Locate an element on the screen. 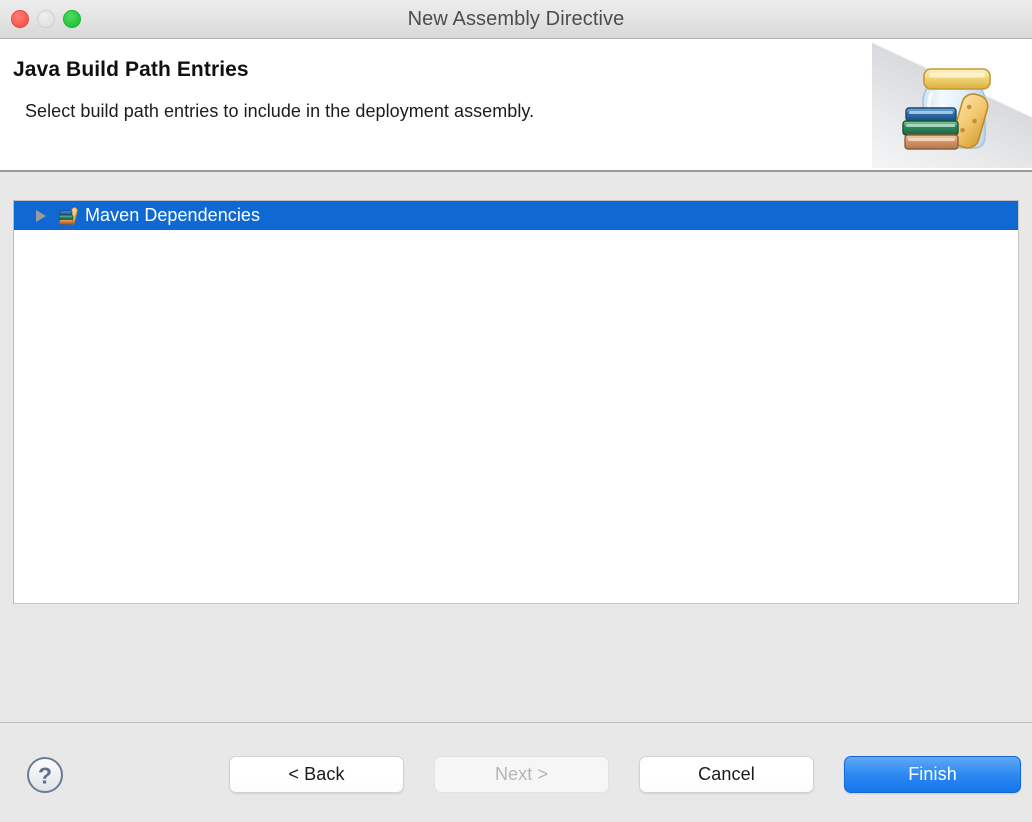 Image resolution: width=1032 pixels, height=822 pixels. page-title: Java Build Path Entries is located at coordinates (131, 69).